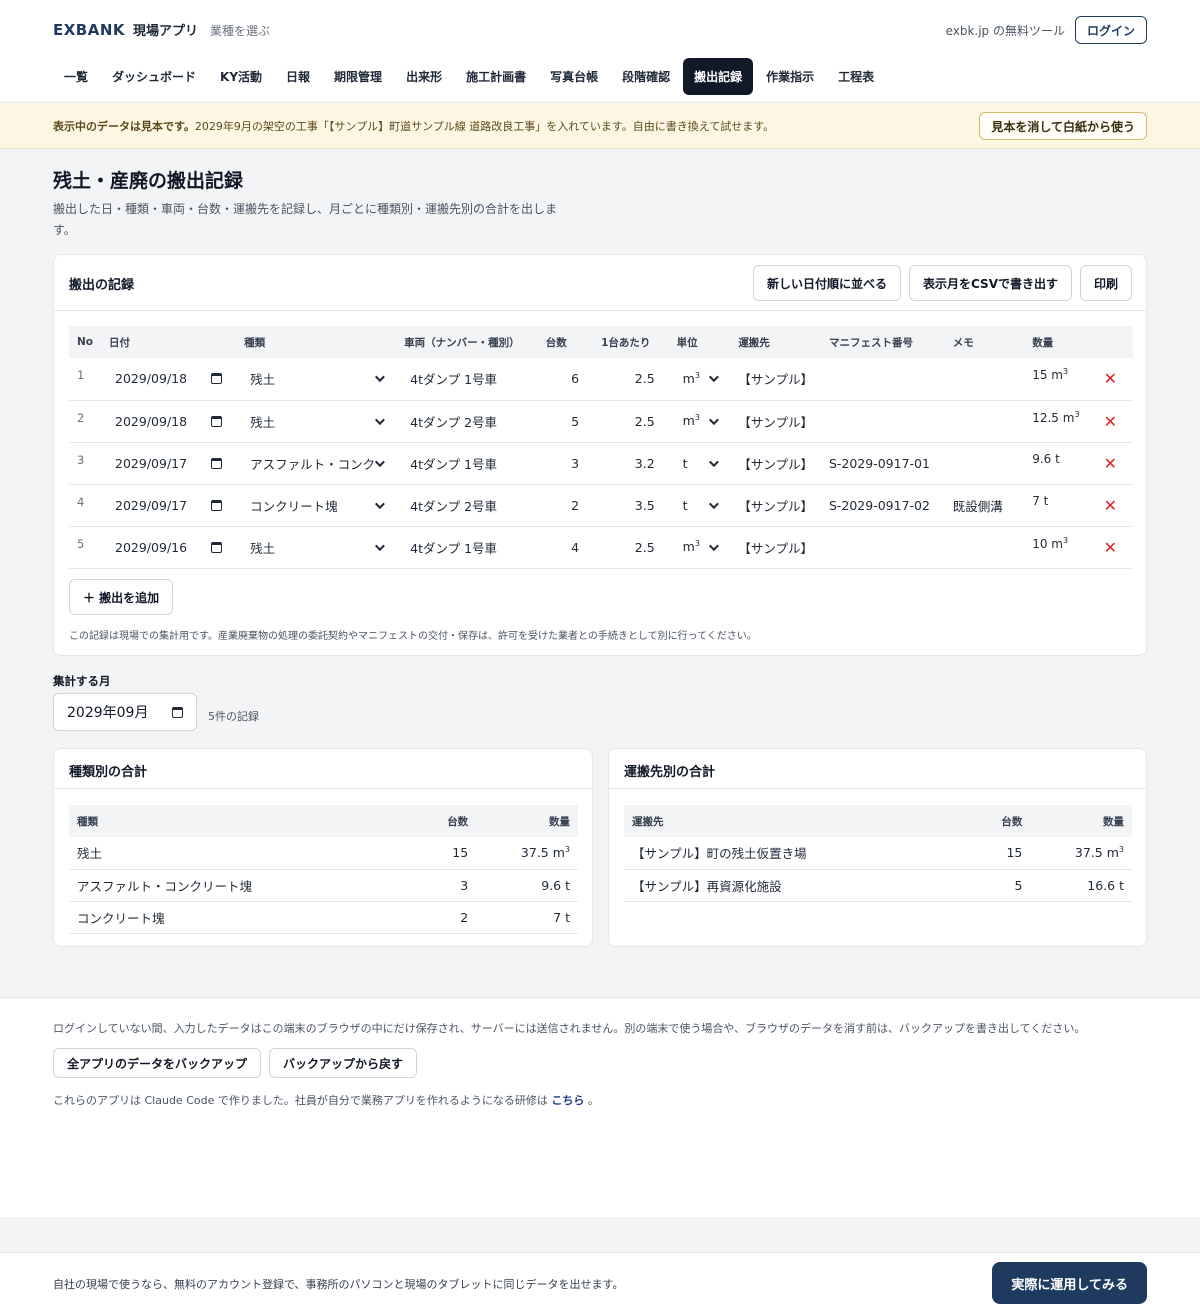  I want to click on nav-tab: 作業指示, so click(790, 76).